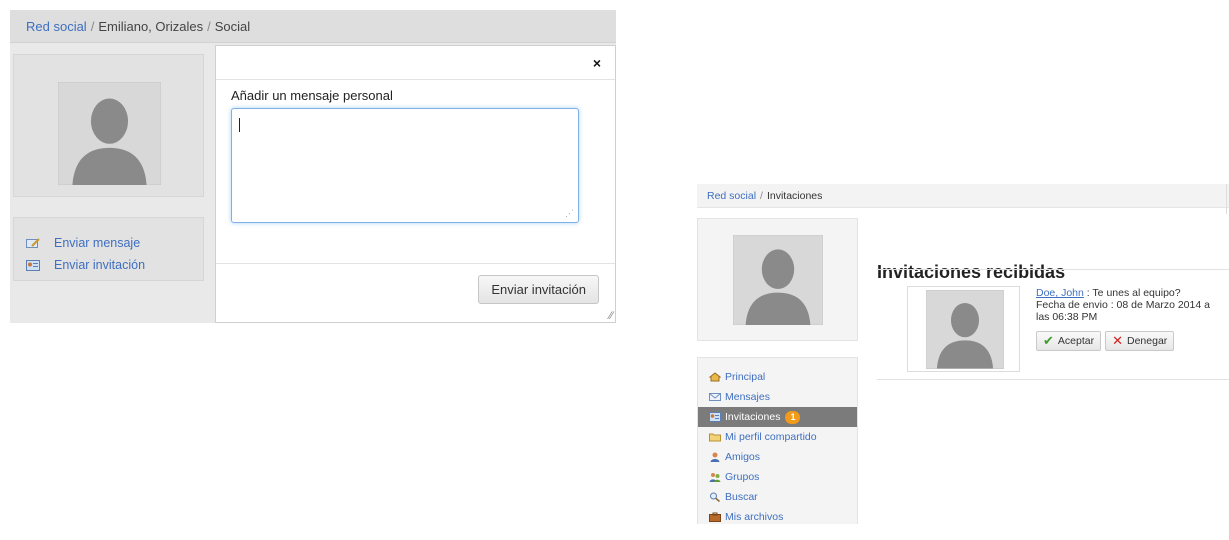  What do you see at coordinates (1060, 293) in the screenshot?
I see `sender-link: Doe, John` at bounding box center [1060, 293].